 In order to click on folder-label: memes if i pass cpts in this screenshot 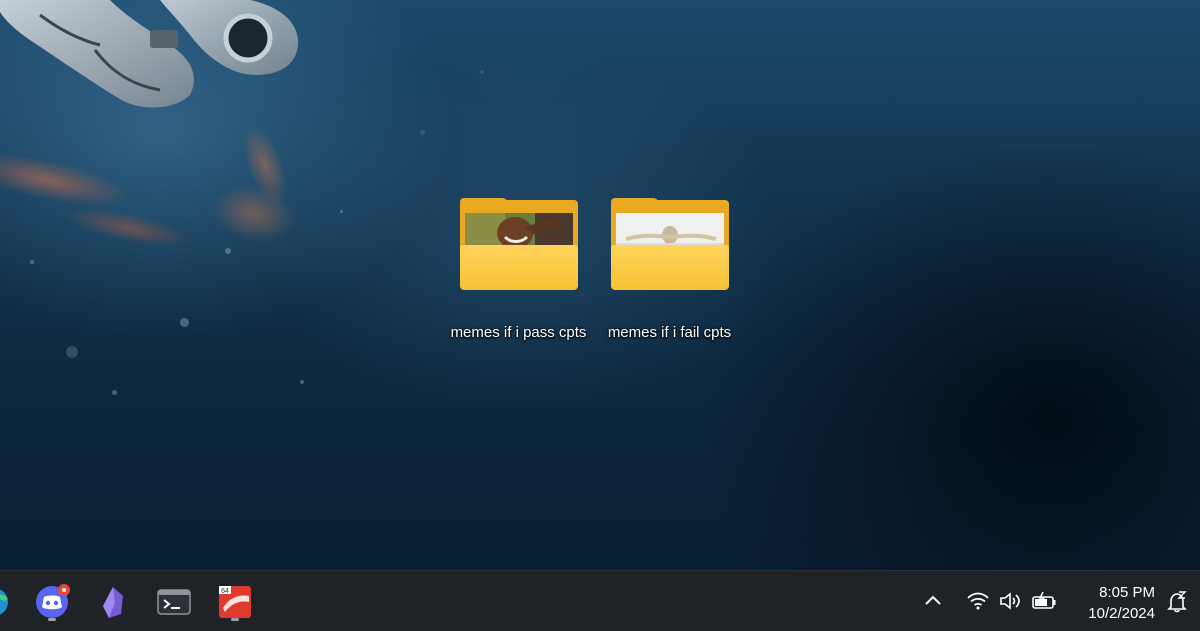, I will do `click(518, 332)`.